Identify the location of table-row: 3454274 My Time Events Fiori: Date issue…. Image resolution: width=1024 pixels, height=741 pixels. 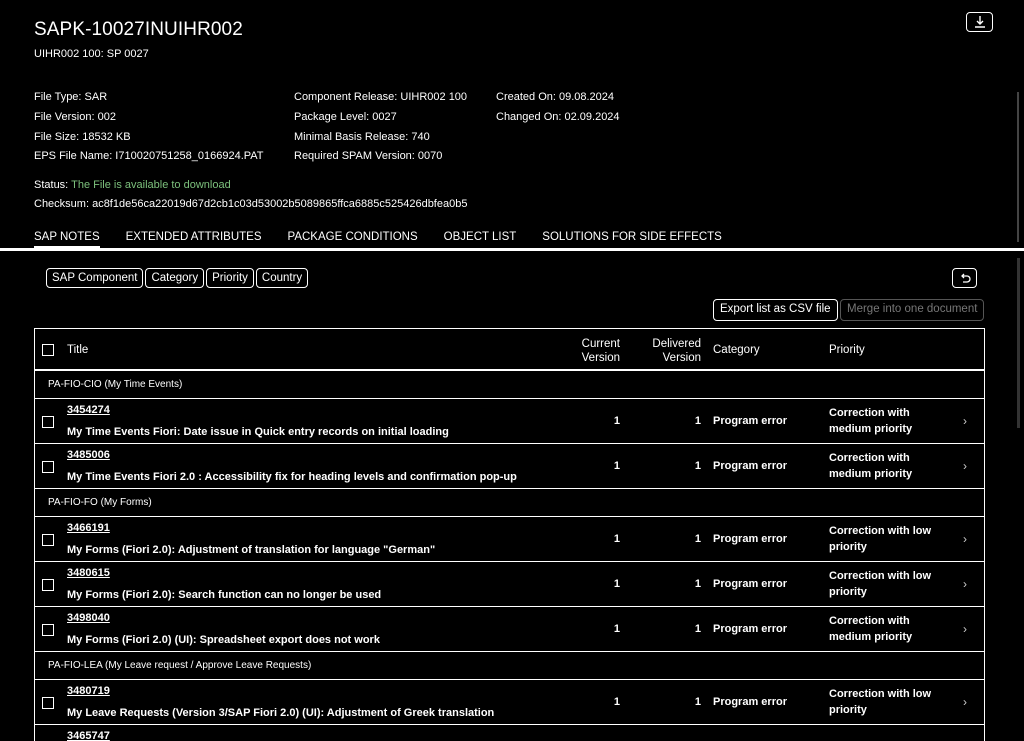
(509, 421).